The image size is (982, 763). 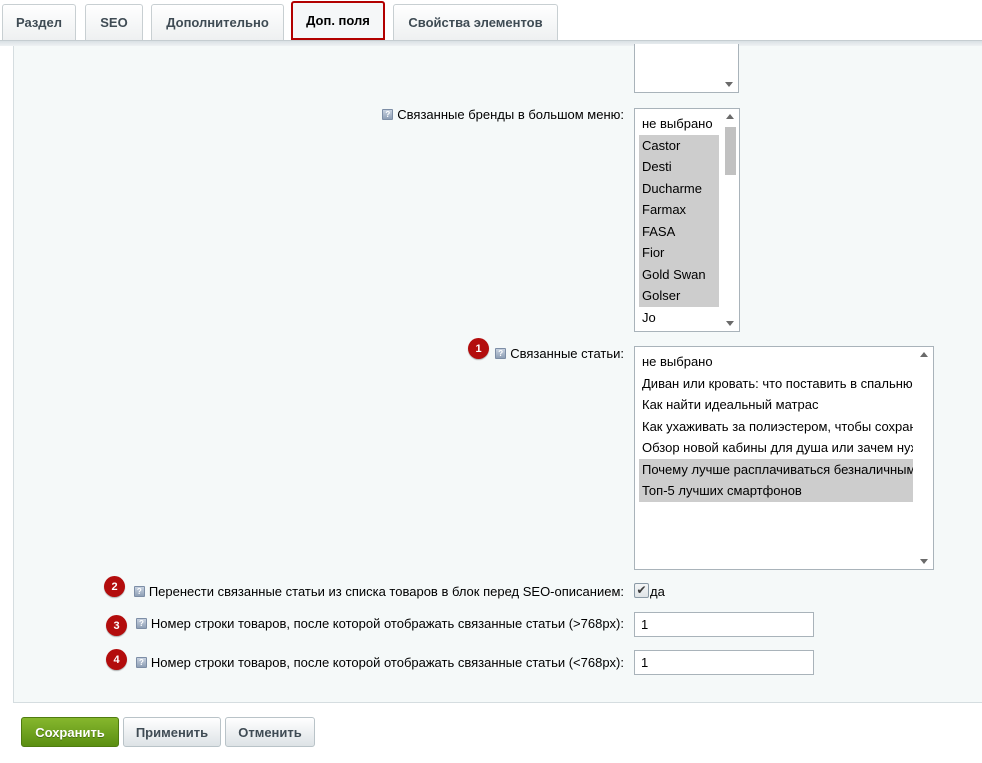 What do you see at coordinates (270, 732) in the screenshot?
I see `cancel-button: Отменить` at bounding box center [270, 732].